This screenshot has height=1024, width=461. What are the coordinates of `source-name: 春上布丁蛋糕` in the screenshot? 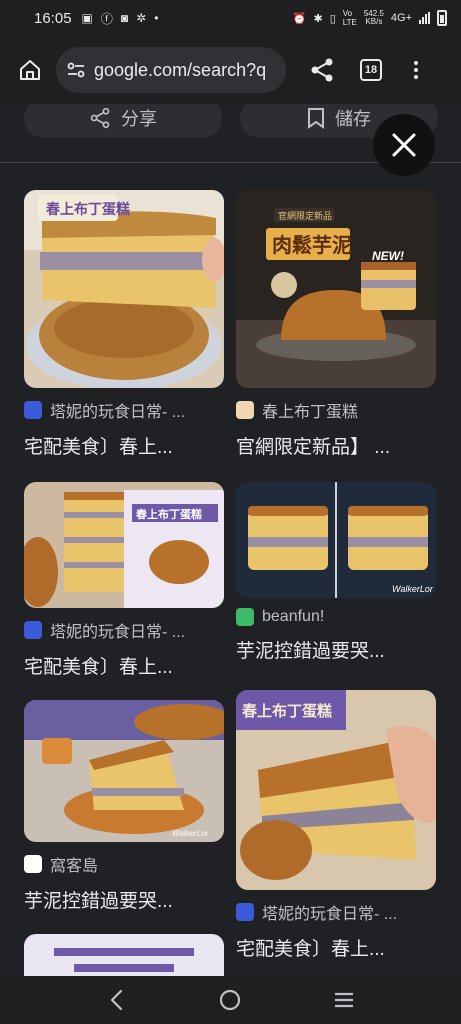 It's located at (310, 412).